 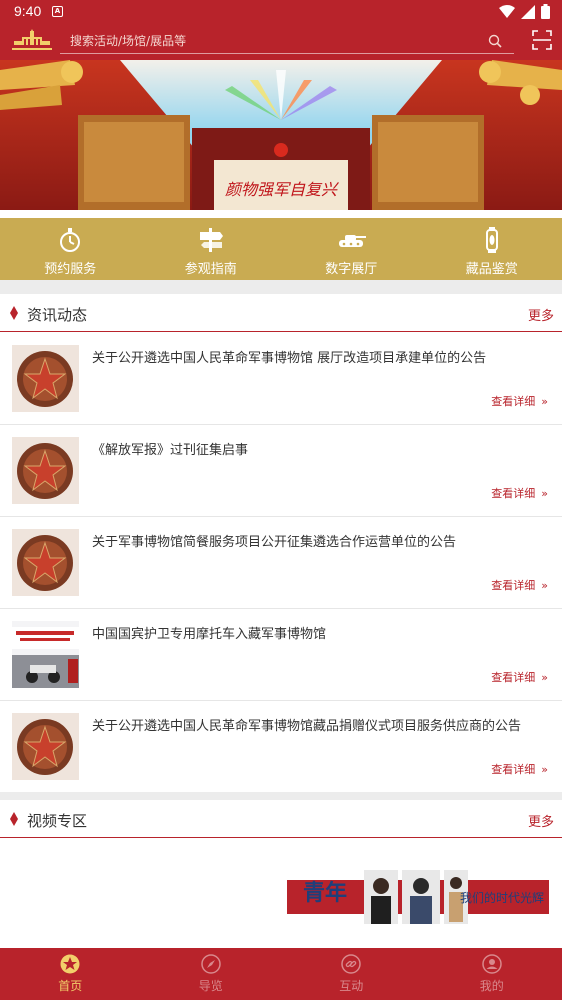 I want to click on banner-caption: 颜物强军自复兴, so click(x=282, y=189).